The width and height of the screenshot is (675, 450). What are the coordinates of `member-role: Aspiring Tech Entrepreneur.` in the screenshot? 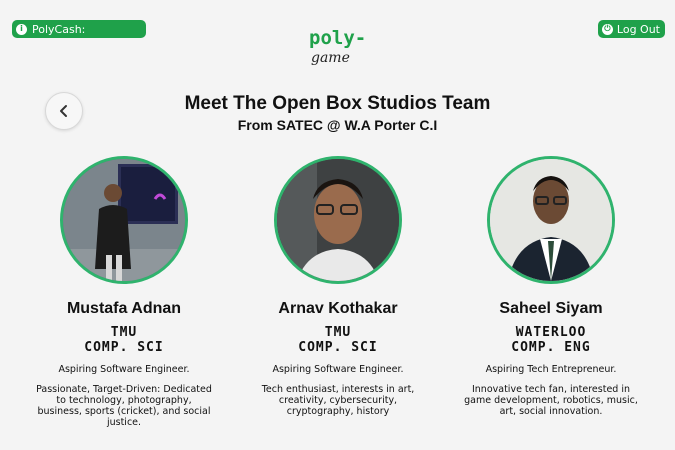 It's located at (551, 369).